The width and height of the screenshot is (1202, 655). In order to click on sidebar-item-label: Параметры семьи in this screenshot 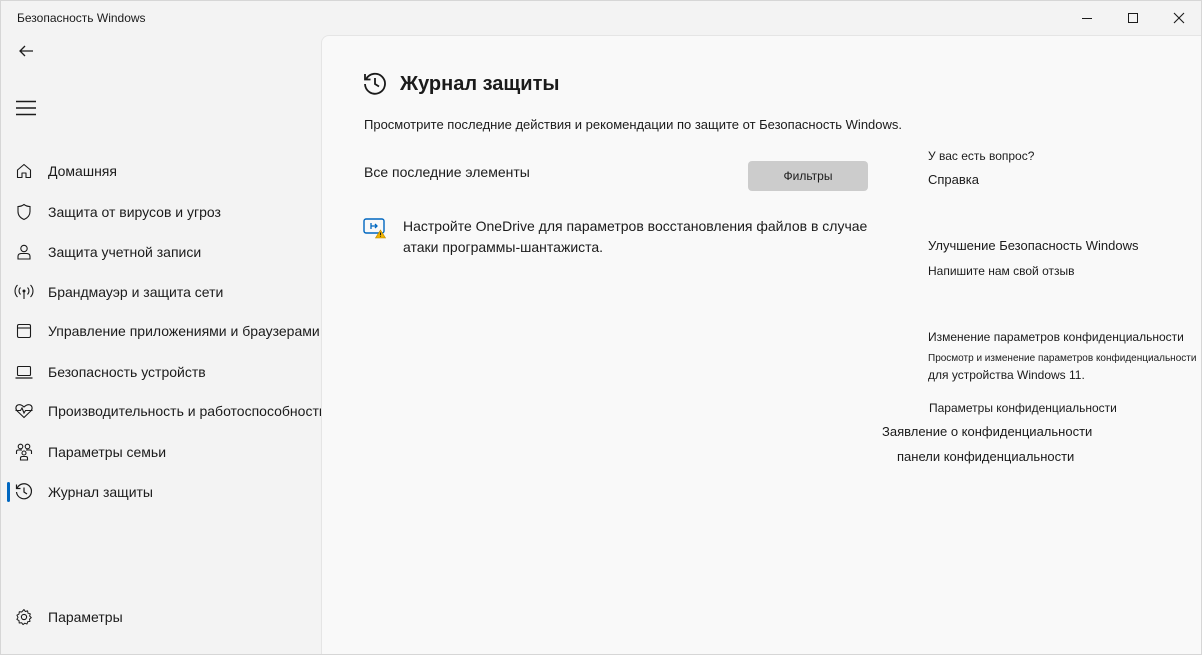, I will do `click(107, 452)`.